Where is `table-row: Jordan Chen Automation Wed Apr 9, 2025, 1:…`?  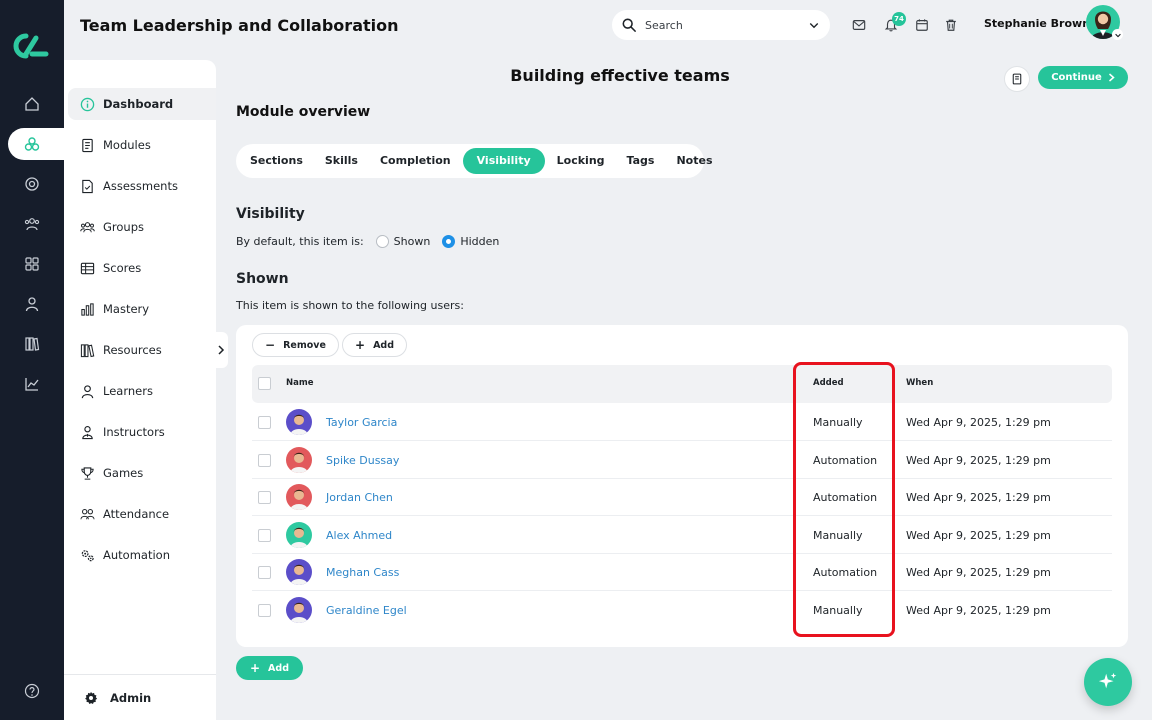
table-row: Jordan Chen Automation Wed Apr 9, 2025, 1:… is located at coordinates (682, 498).